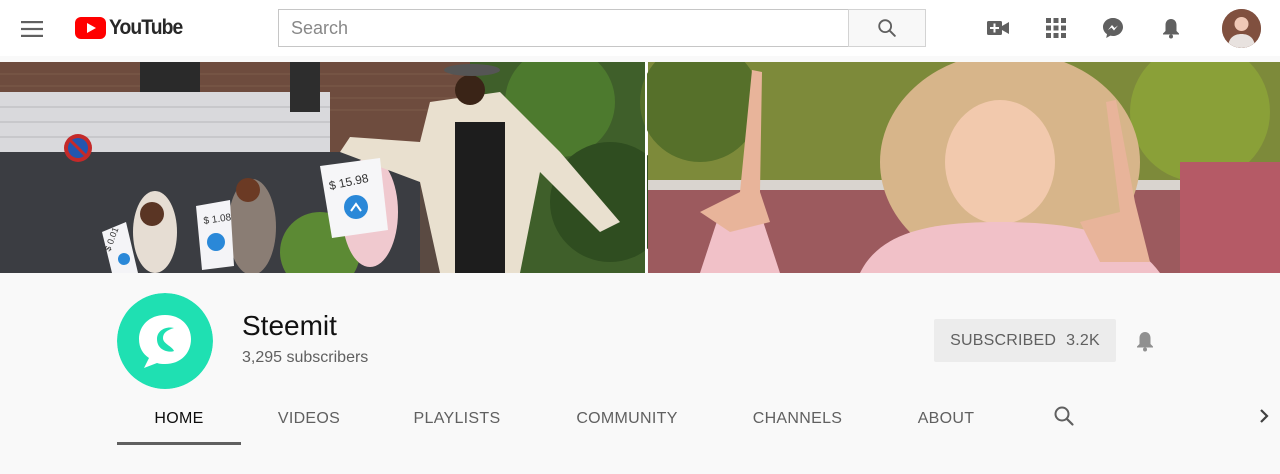 The height and width of the screenshot is (474, 1280). What do you see at coordinates (146, 27) in the screenshot?
I see `youtube-wordmark: YouTube` at bounding box center [146, 27].